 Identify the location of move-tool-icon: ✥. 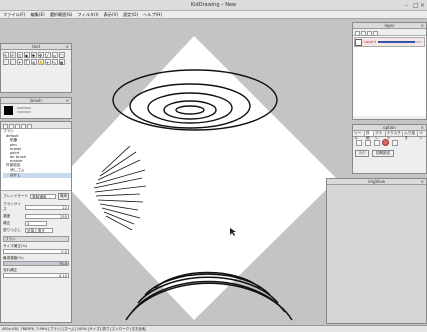
(40, 54).